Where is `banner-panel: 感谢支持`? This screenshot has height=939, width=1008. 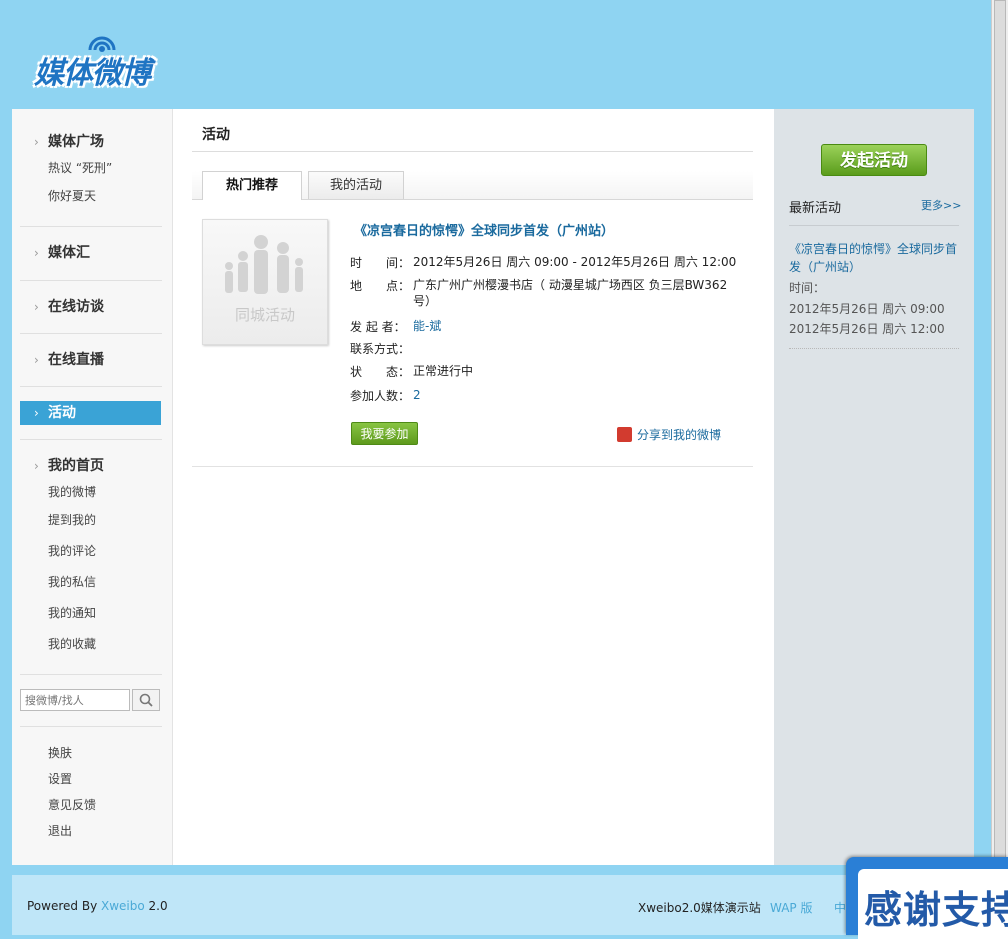 banner-panel: 感谢支持 is located at coordinates (933, 904).